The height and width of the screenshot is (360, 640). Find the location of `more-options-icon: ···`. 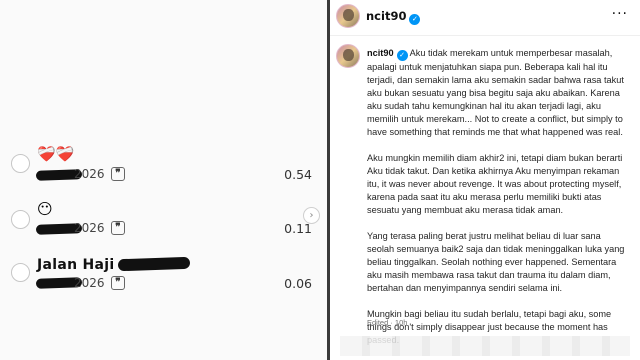

more-options-icon: ··· is located at coordinates (620, 14).